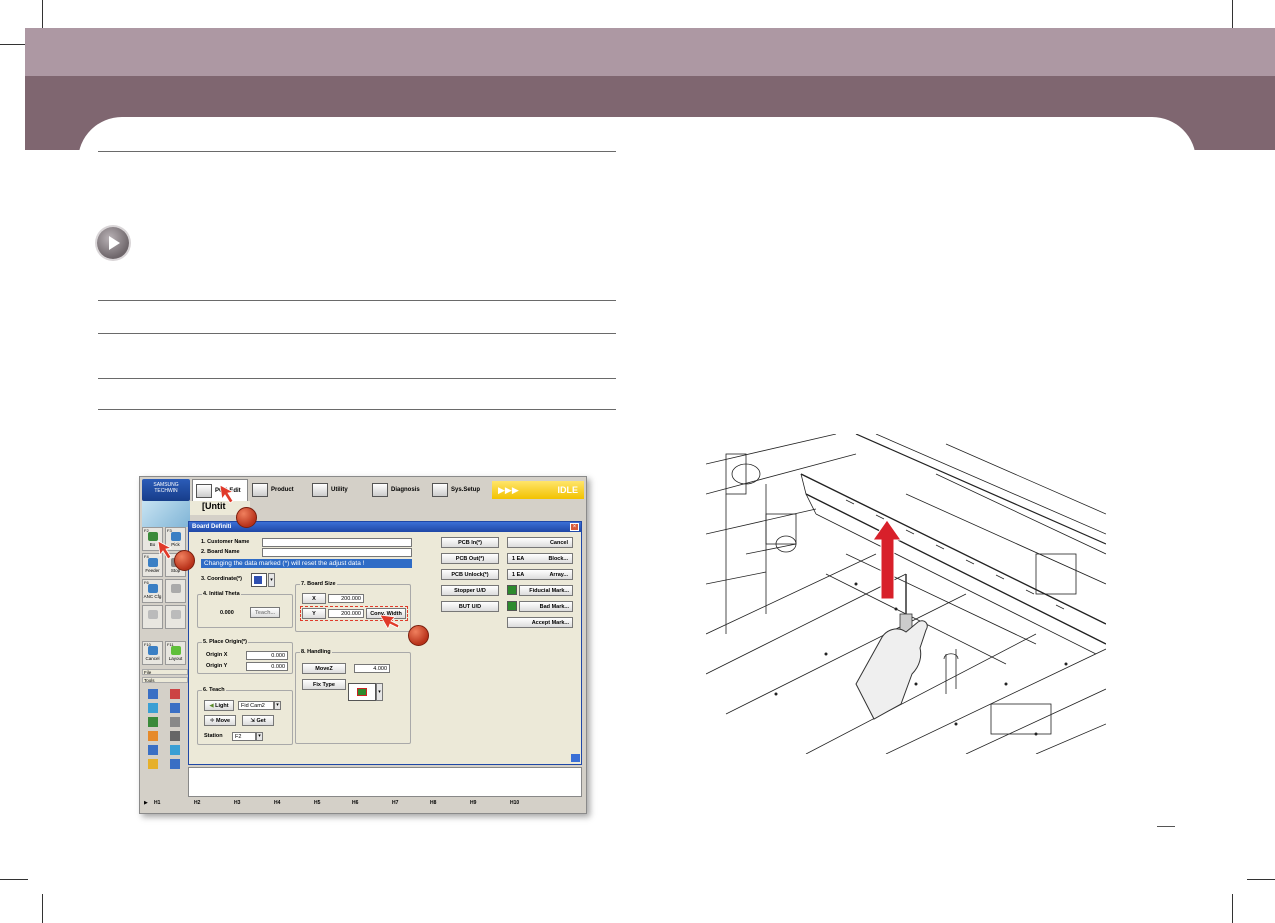 The width and height of the screenshot is (1275, 923). Describe the element at coordinates (357, 151) in the screenshot. I see `section-rule` at that location.